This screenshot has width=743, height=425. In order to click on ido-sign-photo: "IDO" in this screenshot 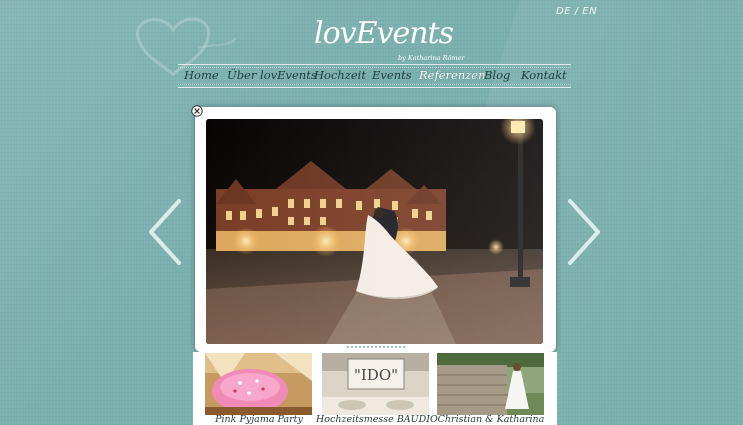, I will do `click(375, 384)`.